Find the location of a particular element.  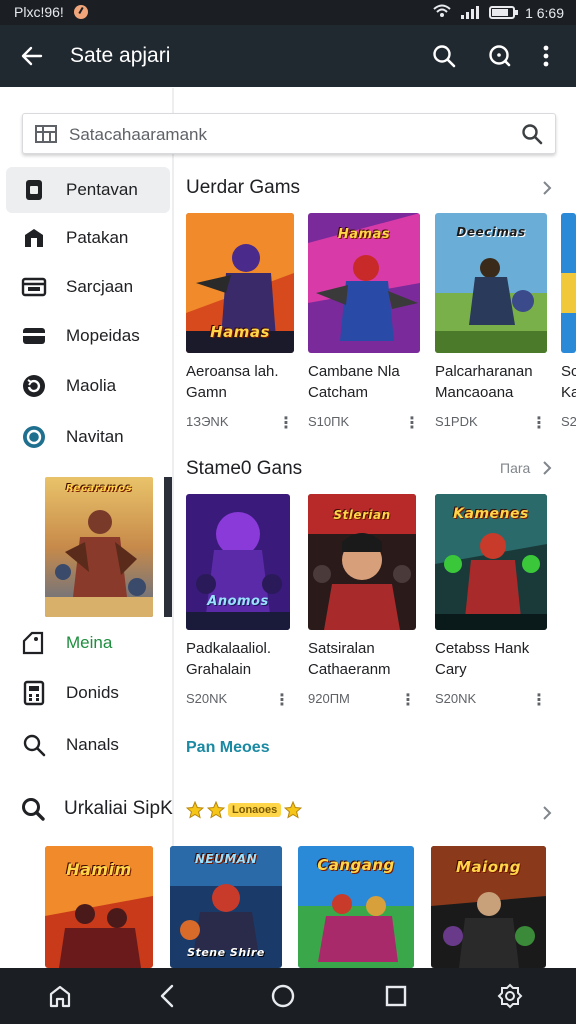

badge-label: Lonaoes is located at coordinates (255, 810).